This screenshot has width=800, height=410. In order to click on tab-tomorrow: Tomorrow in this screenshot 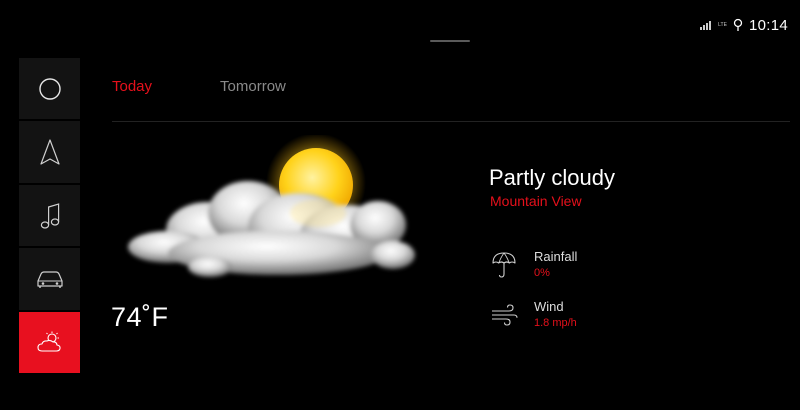, I will do `click(253, 86)`.